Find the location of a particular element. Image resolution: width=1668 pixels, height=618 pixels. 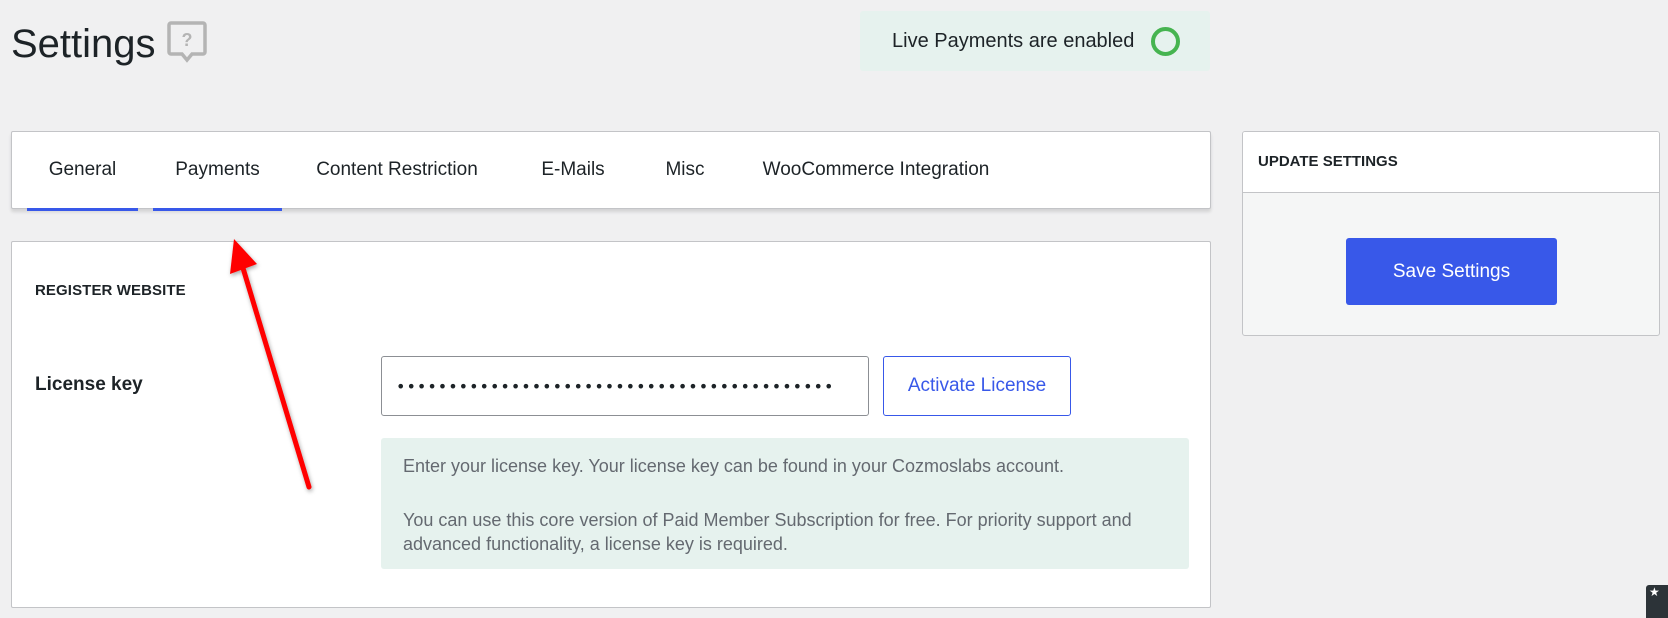

live-payments-notice: Live Payments are enabled is located at coordinates (1035, 41).